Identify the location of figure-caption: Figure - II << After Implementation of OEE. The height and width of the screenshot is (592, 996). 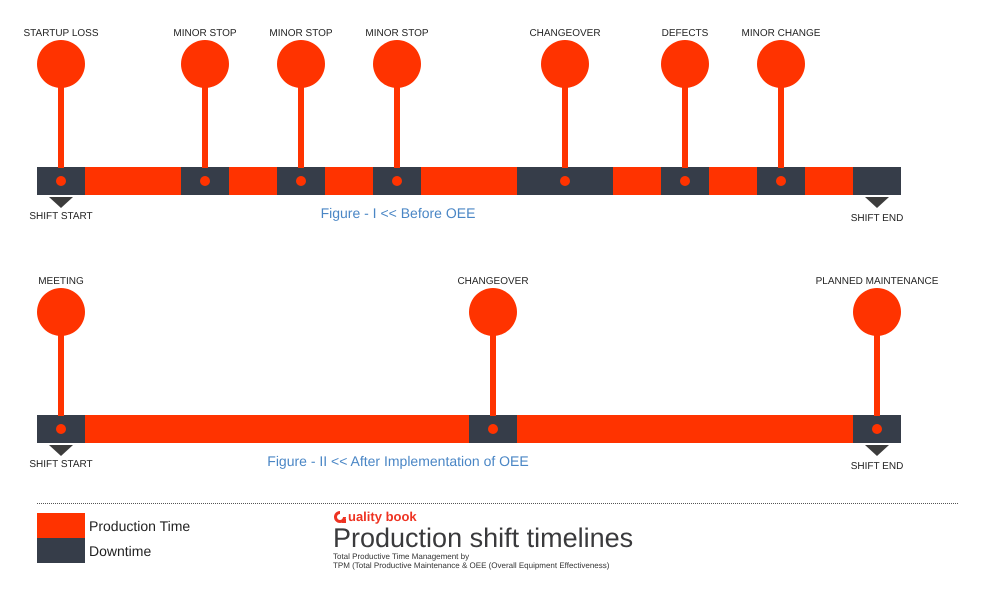
(398, 461).